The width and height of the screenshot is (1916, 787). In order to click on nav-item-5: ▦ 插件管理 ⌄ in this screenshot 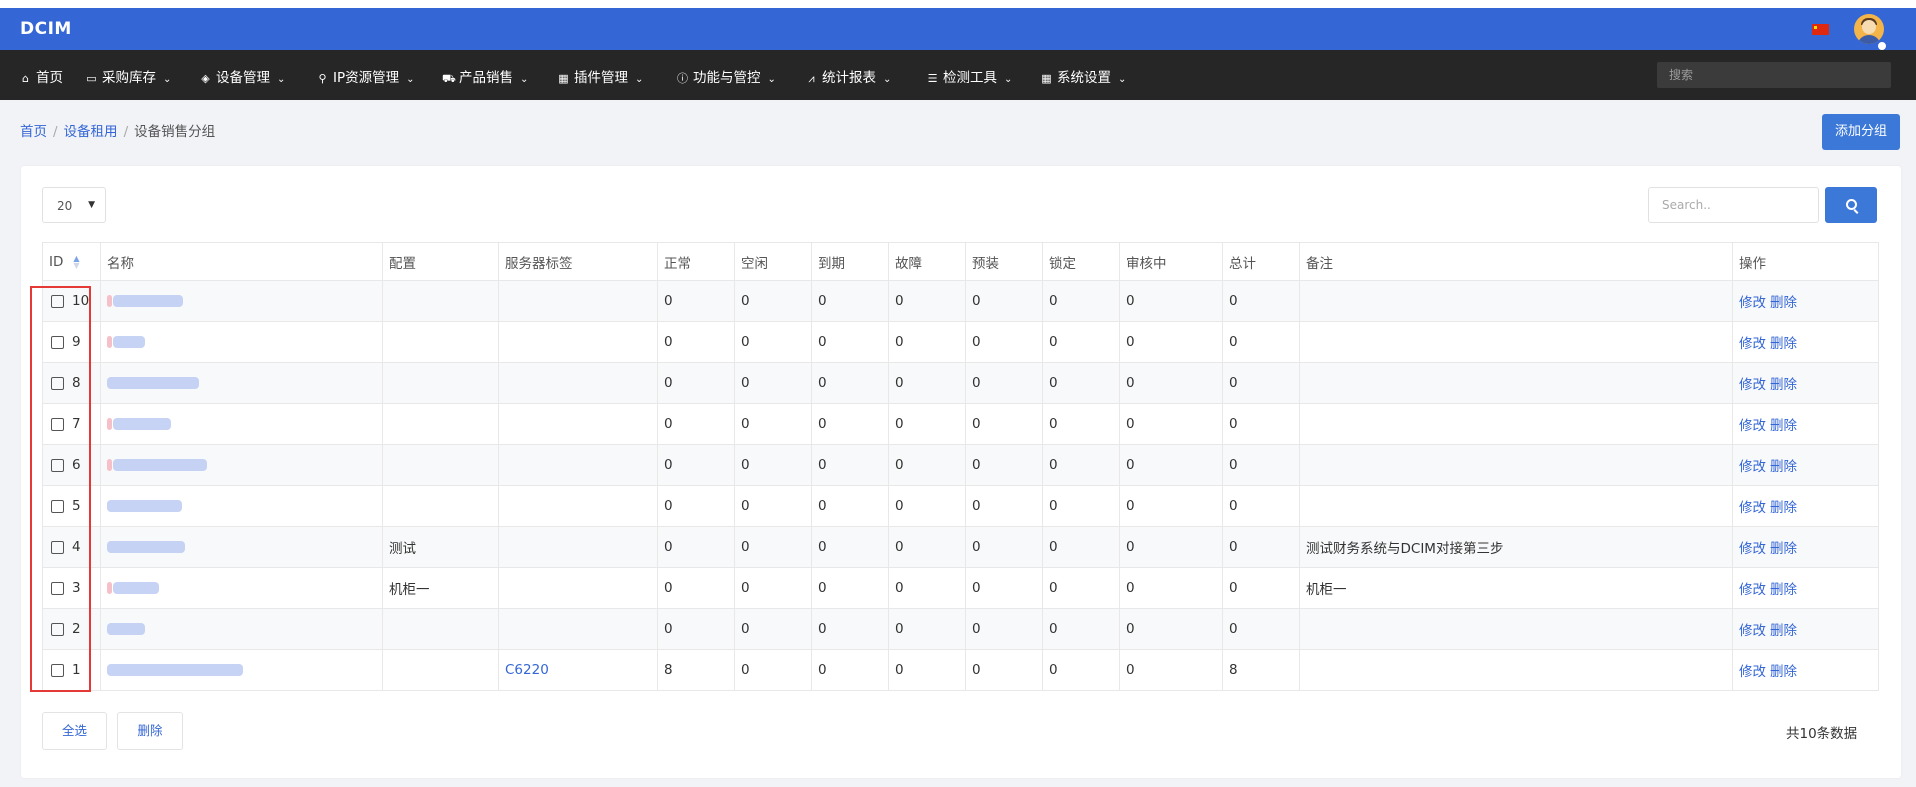, I will do `click(600, 76)`.